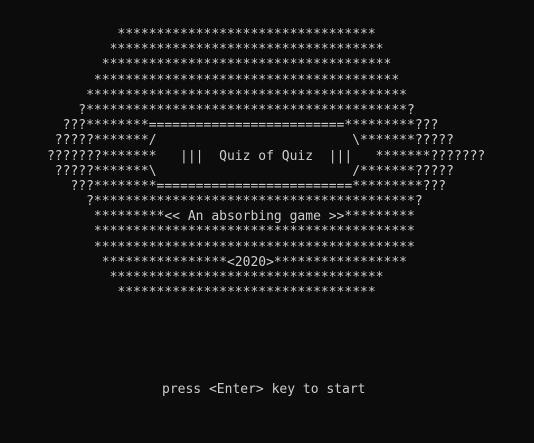  I want to click on start-prompt: press <Enter> key to start, so click(264, 389).